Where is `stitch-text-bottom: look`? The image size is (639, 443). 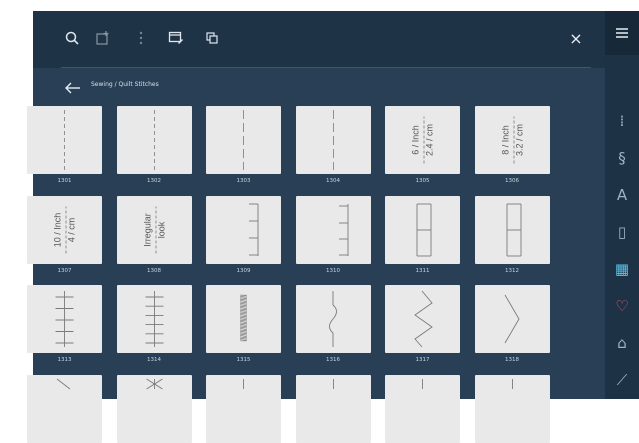 stitch-text-bottom: look is located at coordinates (161, 229).